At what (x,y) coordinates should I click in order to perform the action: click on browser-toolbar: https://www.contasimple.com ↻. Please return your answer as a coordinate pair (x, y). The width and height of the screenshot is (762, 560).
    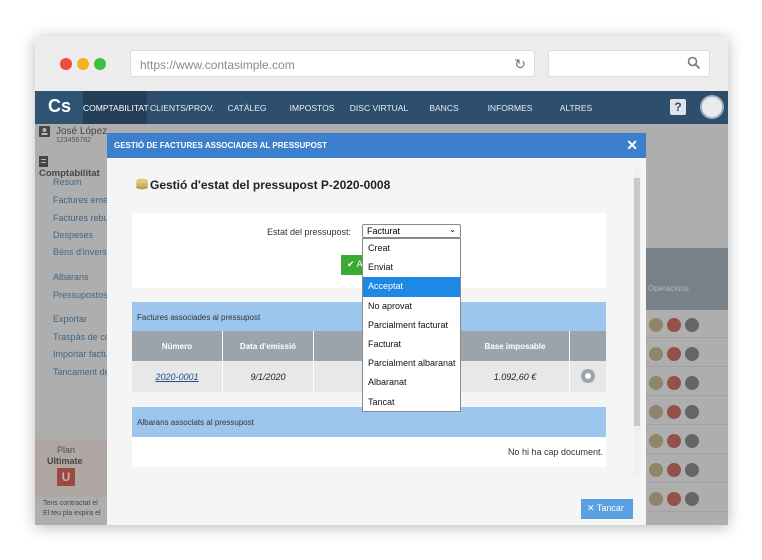
    Looking at the image, I should click on (381, 63).